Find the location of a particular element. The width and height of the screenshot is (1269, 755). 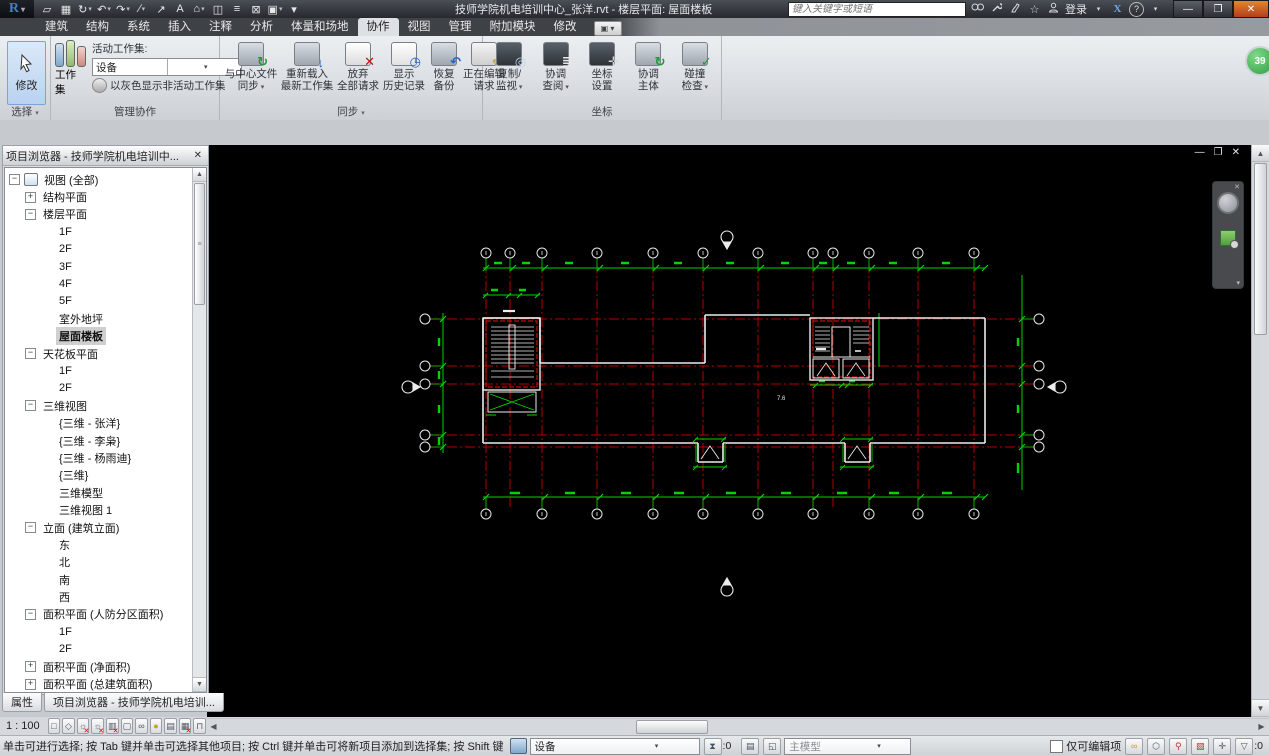

aligned-dimension-icon: ↗ is located at coordinates (161, 9).